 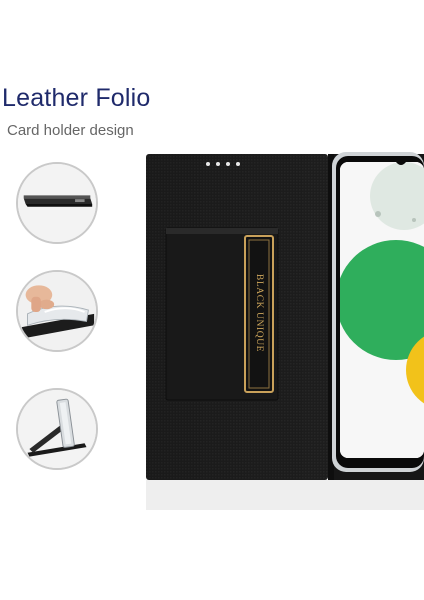 I want to click on feature-flexible-shell, so click(x=57, y=311).